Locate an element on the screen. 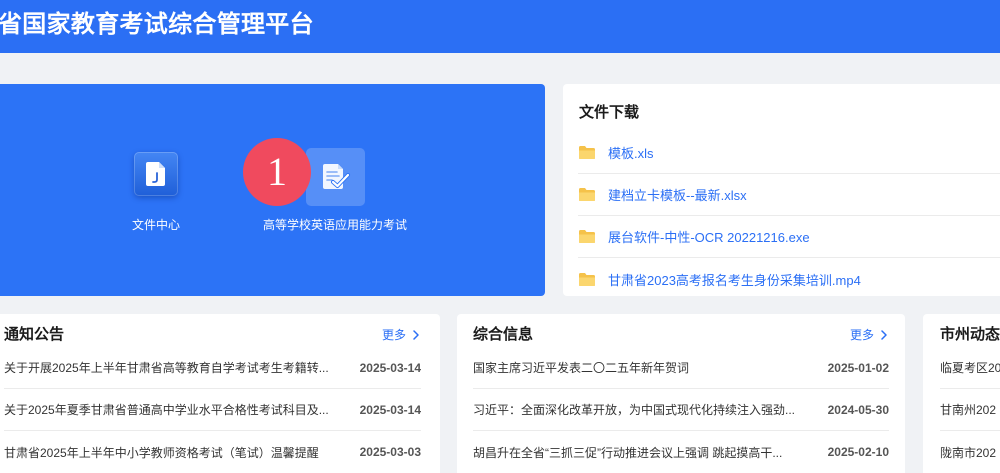 The width and height of the screenshot is (1000, 473). list-item-title: 国家主席习近平发表二〇二五年新年贺词 is located at coordinates (581, 368).